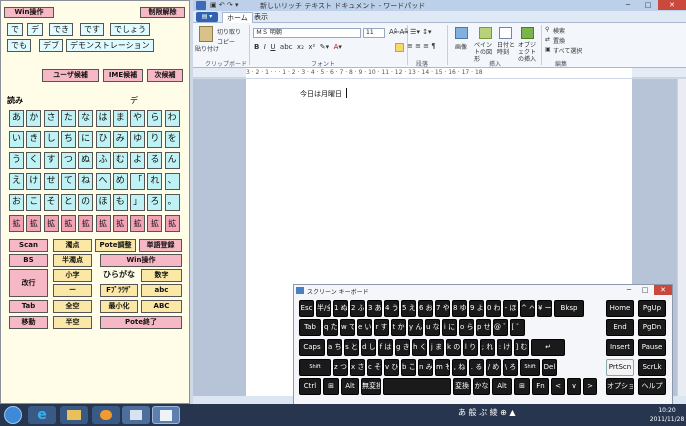 The image size is (686, 426). What do you see at coordinates (663, 290) in the screenshot?
I see `keyboard-close-icon: ✕` at bounding box center [663, 290].